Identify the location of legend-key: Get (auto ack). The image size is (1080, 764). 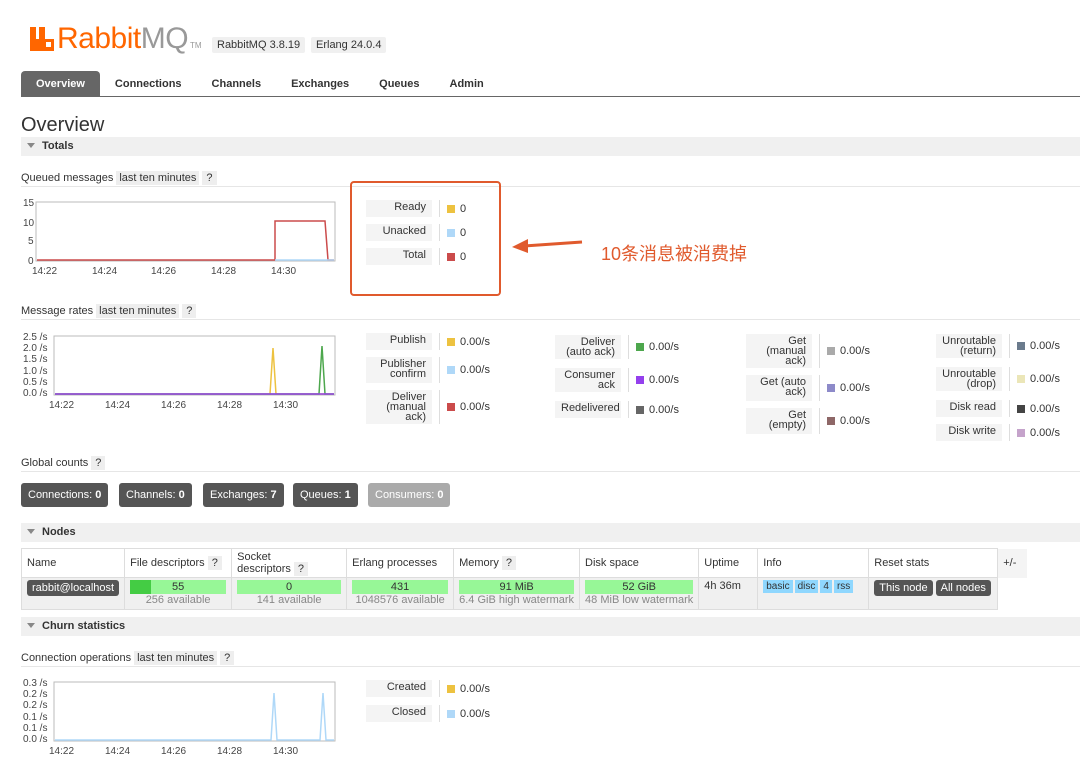
(779, 388).